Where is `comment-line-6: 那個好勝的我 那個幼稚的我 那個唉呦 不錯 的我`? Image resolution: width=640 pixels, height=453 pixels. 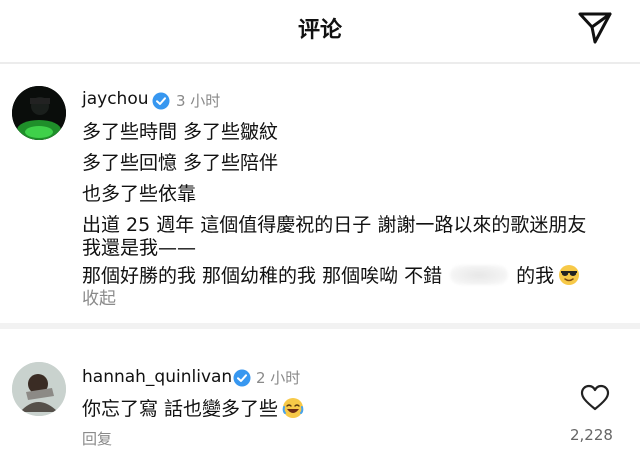 comment-line-6: 那個好勝的我 那個幼稚的我 那個唉呦 不錯 的我 is located at coordinates (331, 274).